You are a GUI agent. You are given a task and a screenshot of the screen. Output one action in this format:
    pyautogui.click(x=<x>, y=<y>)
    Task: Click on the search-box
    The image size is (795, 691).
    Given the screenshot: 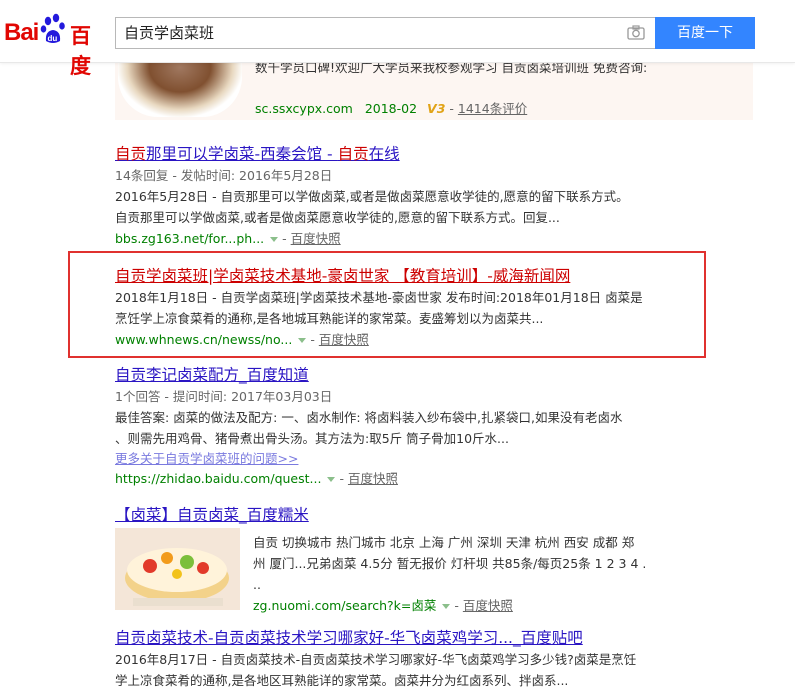 What is the action you would take?
    pyautogui.click(x=385, y=33)
    